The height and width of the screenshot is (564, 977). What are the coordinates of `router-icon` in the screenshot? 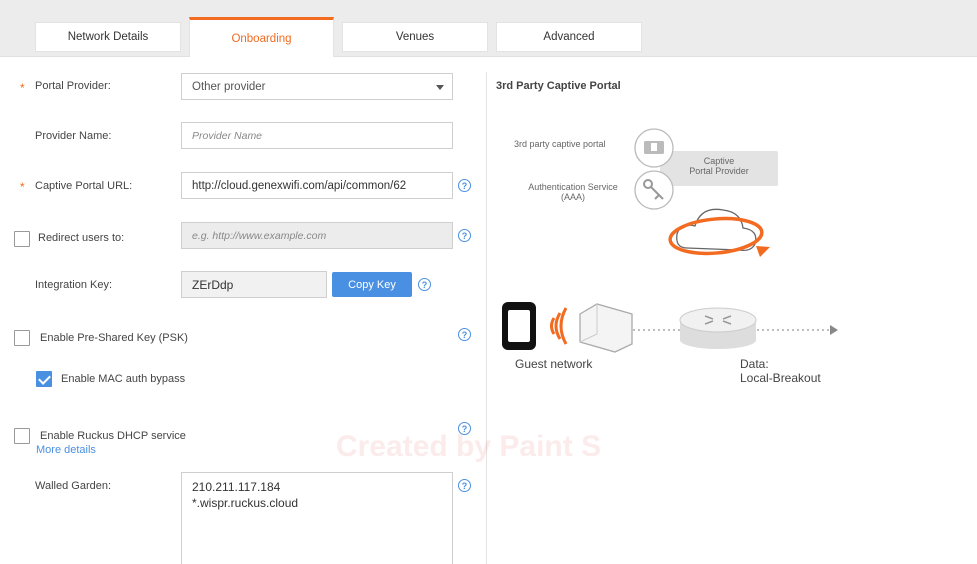 It's located at (718, 328).